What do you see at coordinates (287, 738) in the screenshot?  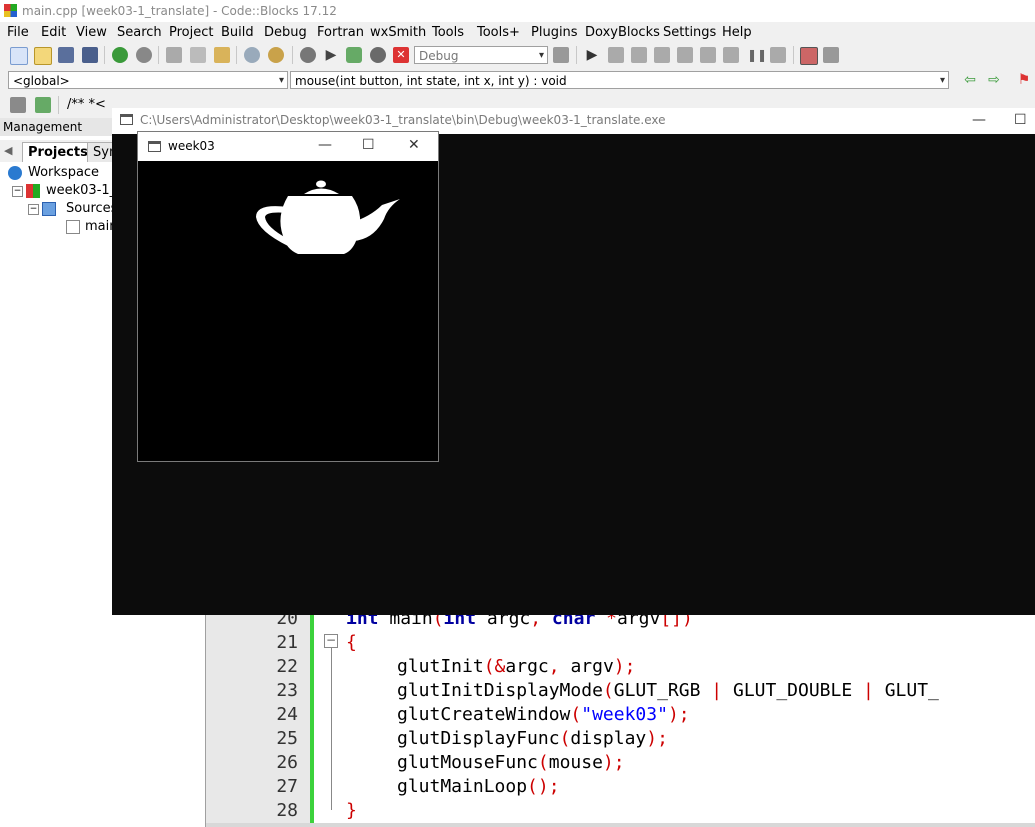 I see `line-number: 25` at bounding box center [287, 738].